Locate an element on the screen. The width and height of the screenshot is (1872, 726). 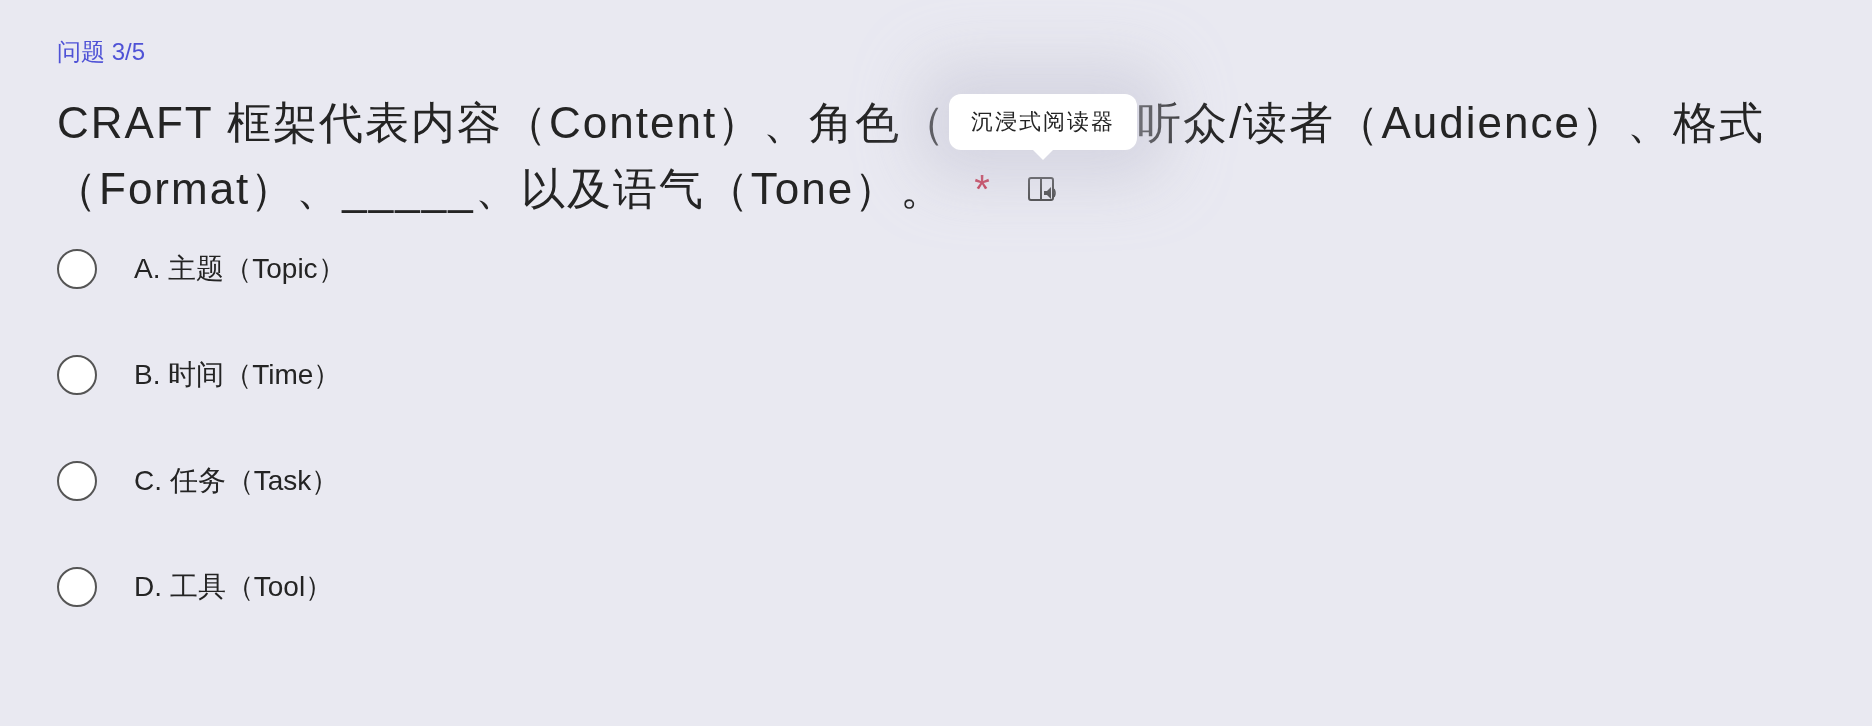
option-label: A. 主题（Topic） is located at coordinates (240, 269).